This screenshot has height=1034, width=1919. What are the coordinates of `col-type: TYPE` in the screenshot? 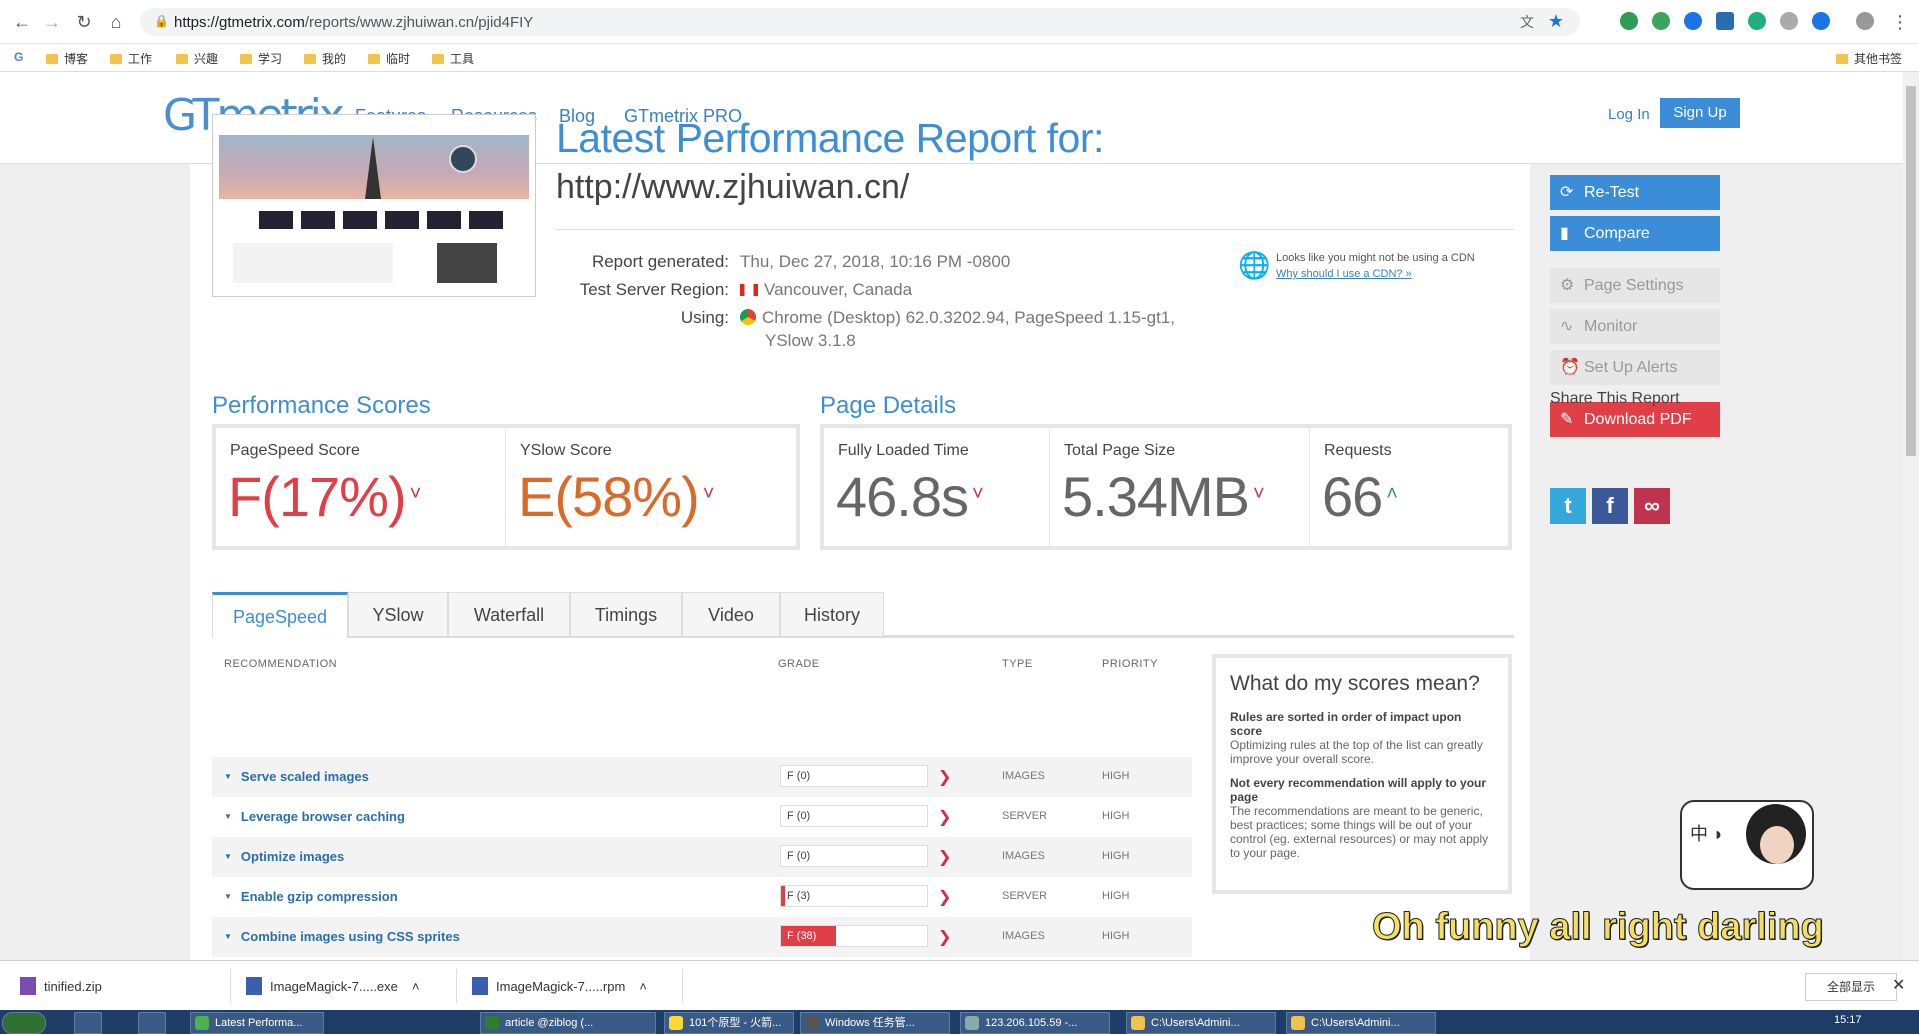 It's located at (1017, 664).